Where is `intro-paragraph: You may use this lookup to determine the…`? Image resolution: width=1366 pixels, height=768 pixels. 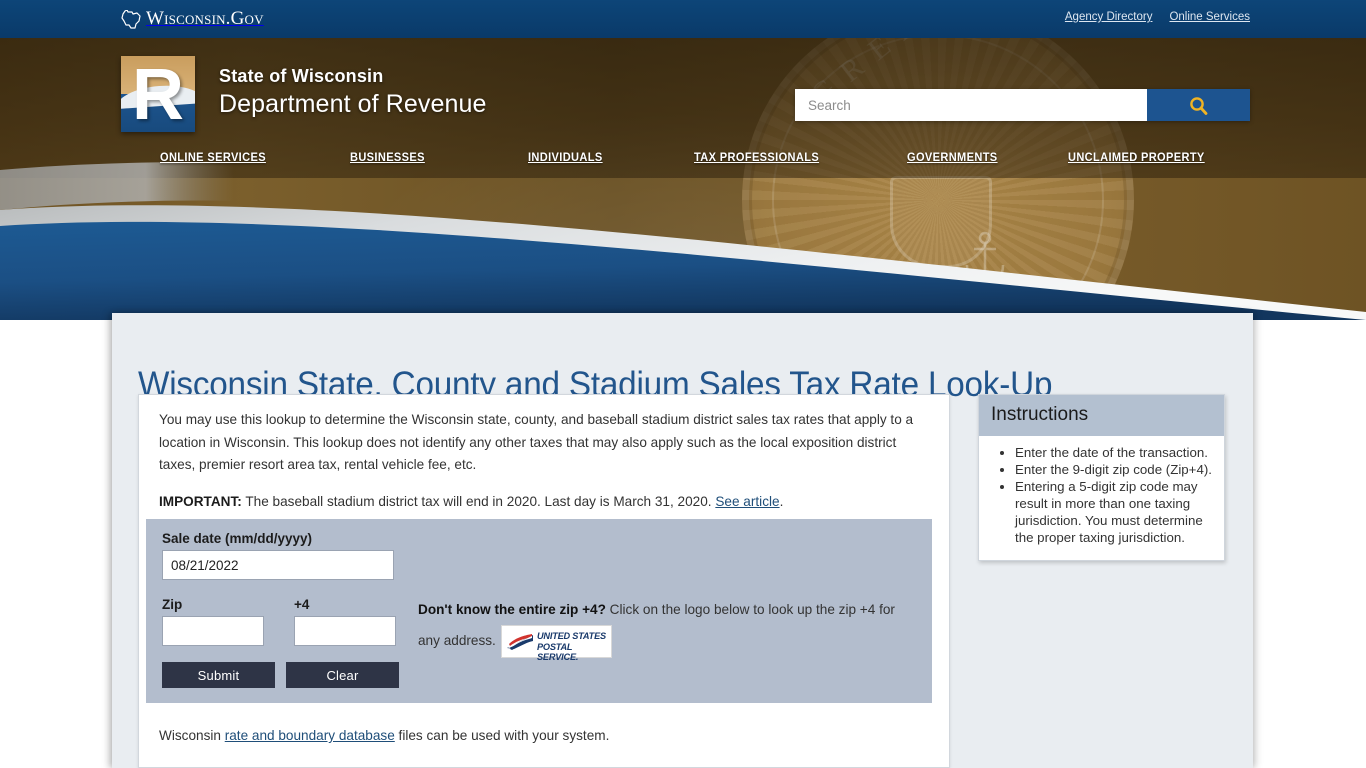
intro-paragraph: You may use this lookup to determine the… is located at coordinates (536, 442).